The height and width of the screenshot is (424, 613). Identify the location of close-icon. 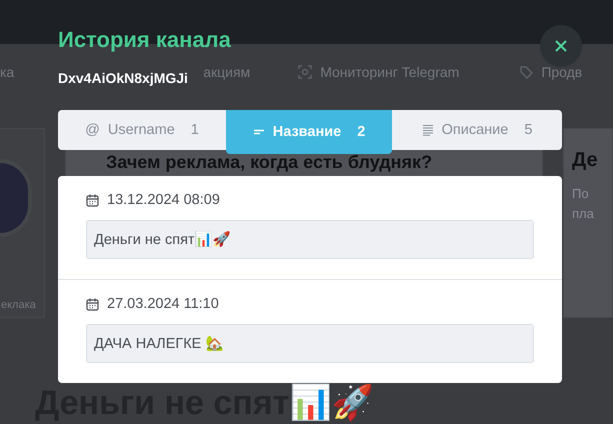
(561, 46).